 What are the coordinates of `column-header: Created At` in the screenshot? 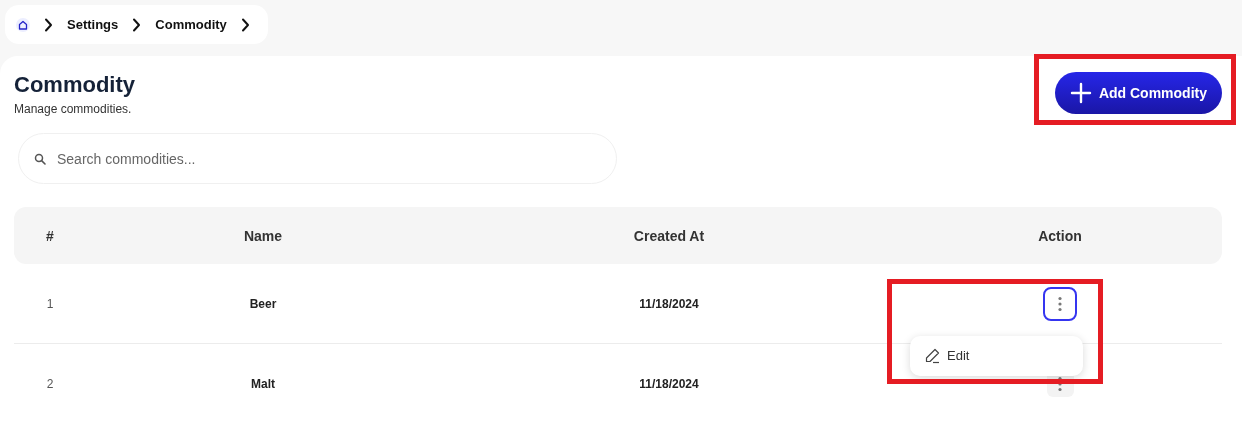 It's located at (669, 235).